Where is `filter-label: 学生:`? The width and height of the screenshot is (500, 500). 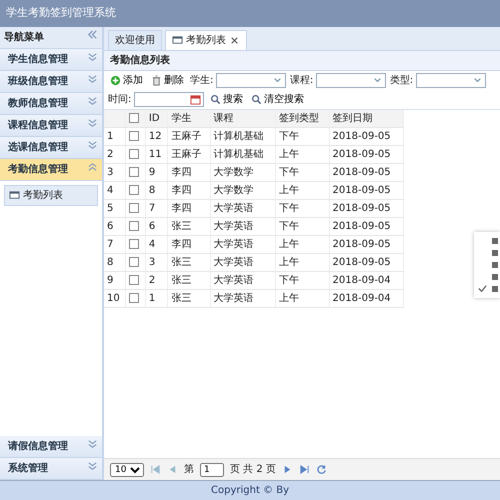 filter-label: 学生: is located at coordinates (202, 81).